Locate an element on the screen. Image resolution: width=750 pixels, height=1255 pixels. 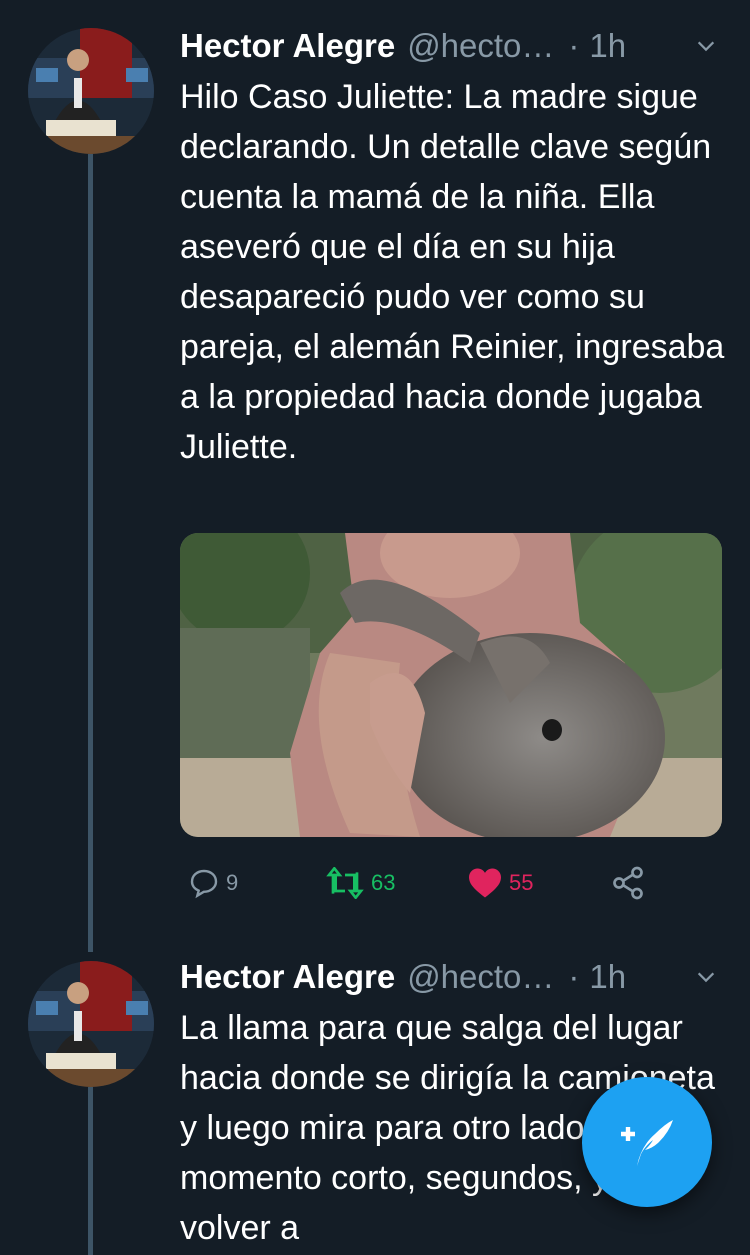
tweet-actions: 9 63 55 is located at coordinates (430, 883).